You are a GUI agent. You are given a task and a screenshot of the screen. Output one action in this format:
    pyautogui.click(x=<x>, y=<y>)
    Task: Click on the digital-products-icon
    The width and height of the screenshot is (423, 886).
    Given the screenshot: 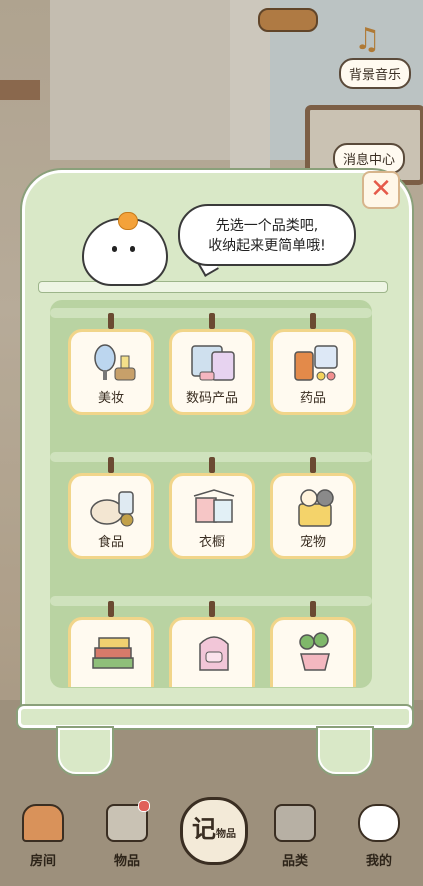 What is the action you would take?
    pyautogui.click(x=214, y=363)
    